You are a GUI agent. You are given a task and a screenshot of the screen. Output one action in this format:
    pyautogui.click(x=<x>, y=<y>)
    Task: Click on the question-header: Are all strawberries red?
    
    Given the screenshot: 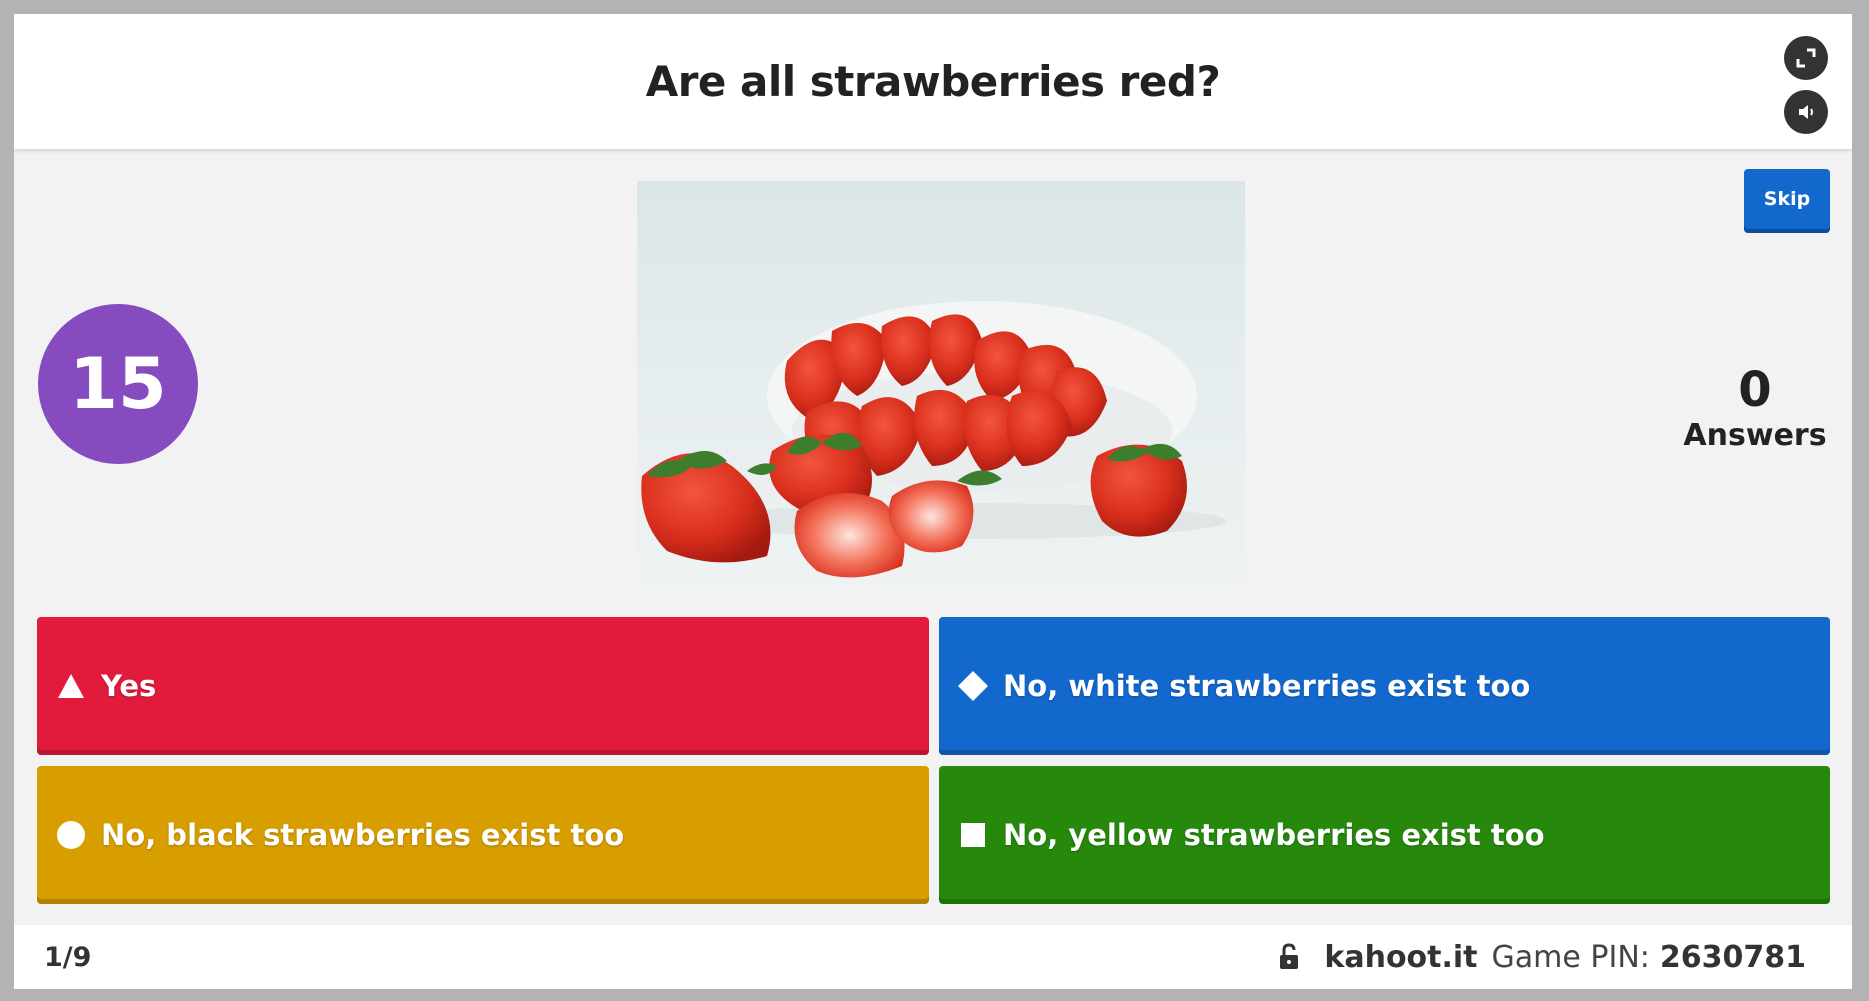 What is the action you would take?
    pyautogui.click(x=933, y=81)
    